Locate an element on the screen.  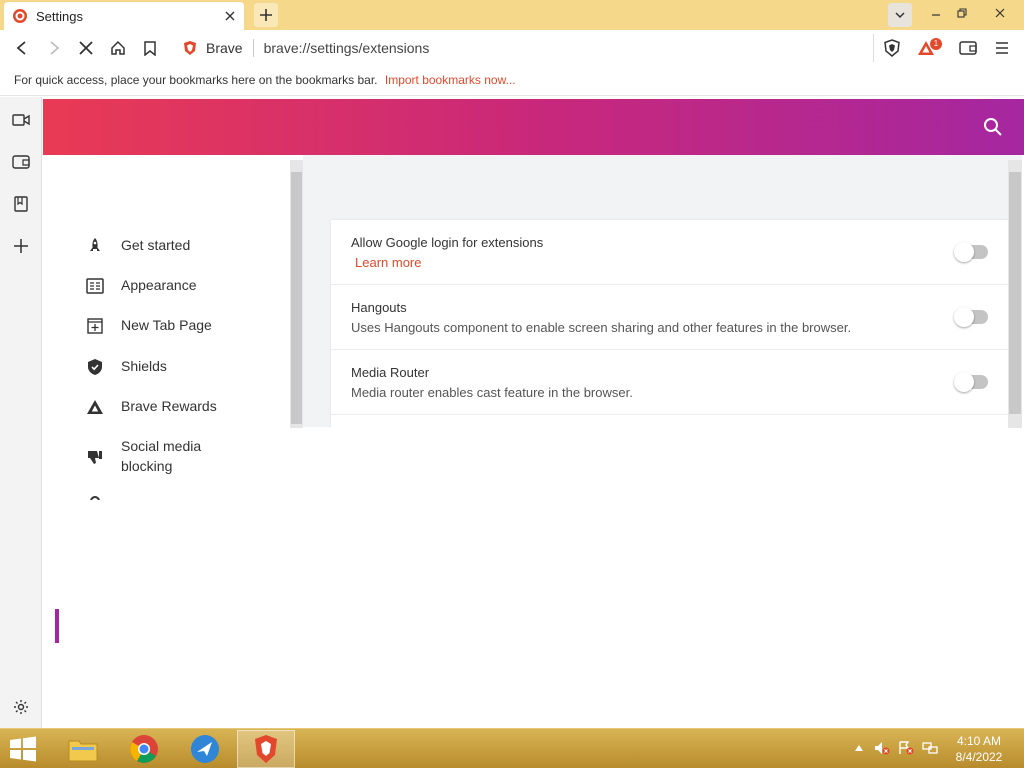
show-hidden-icons-button is located at coordinates (859, 748).